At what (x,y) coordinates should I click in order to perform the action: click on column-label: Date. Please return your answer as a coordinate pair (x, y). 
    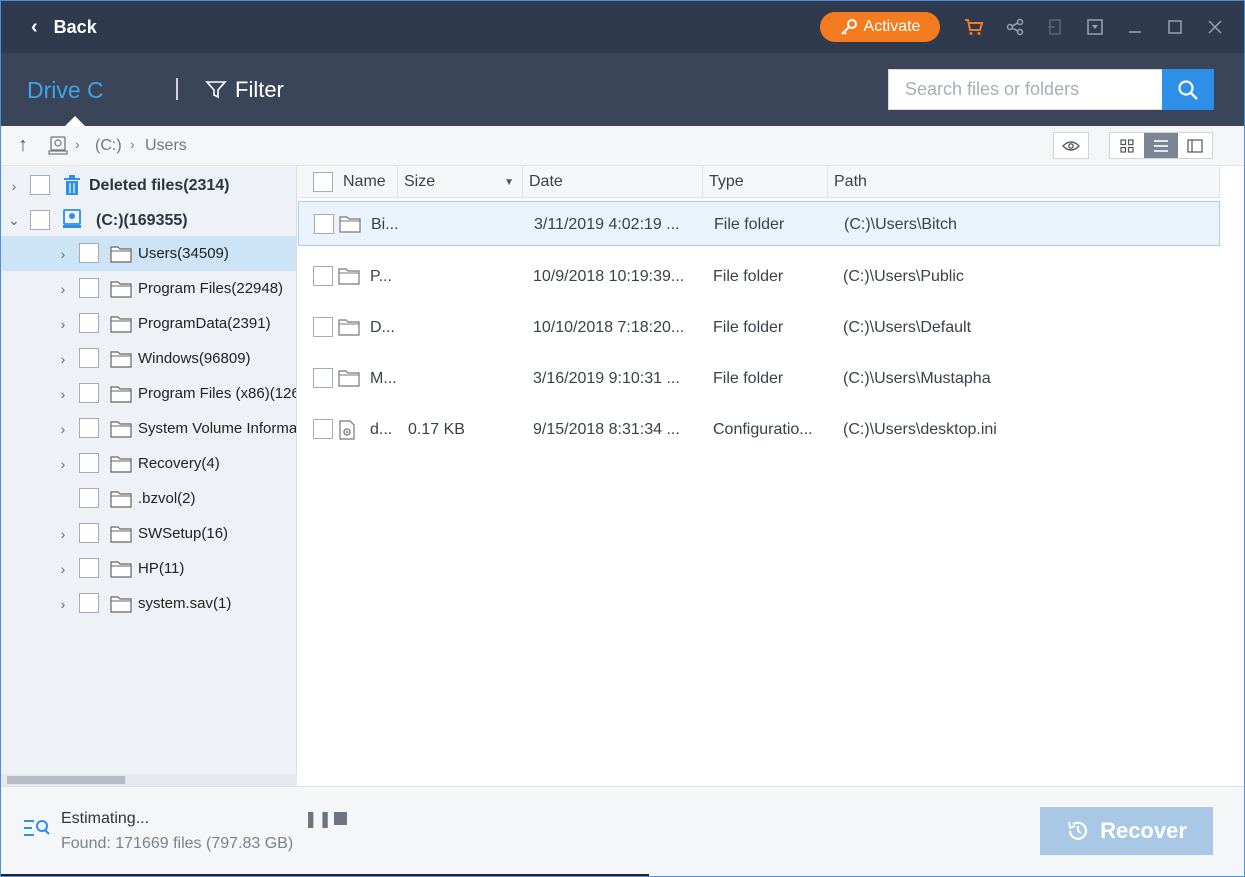
    Looking at the image, I should click on (546, 181).